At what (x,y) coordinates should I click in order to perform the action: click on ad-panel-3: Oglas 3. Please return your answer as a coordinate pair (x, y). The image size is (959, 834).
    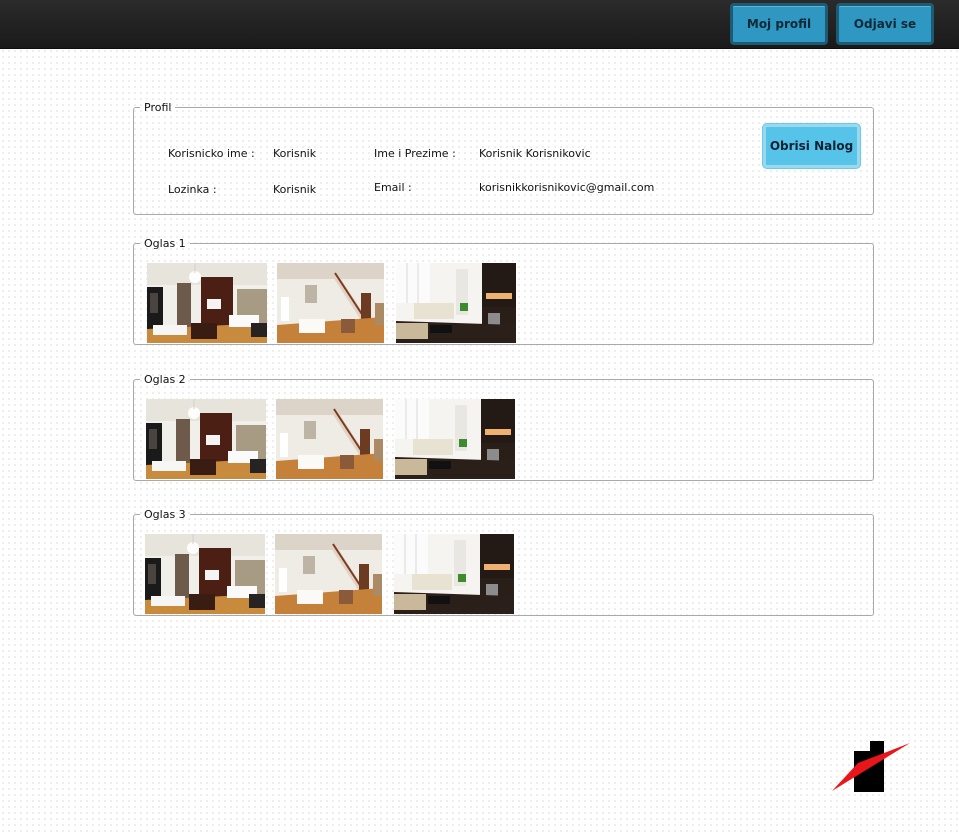
    Looking at the image, I should click on (503, 562).